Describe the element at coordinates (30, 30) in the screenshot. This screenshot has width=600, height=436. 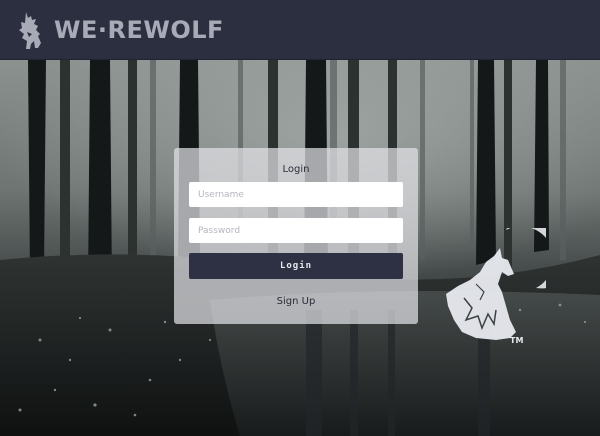
I see `werewolf-icon` at that location.